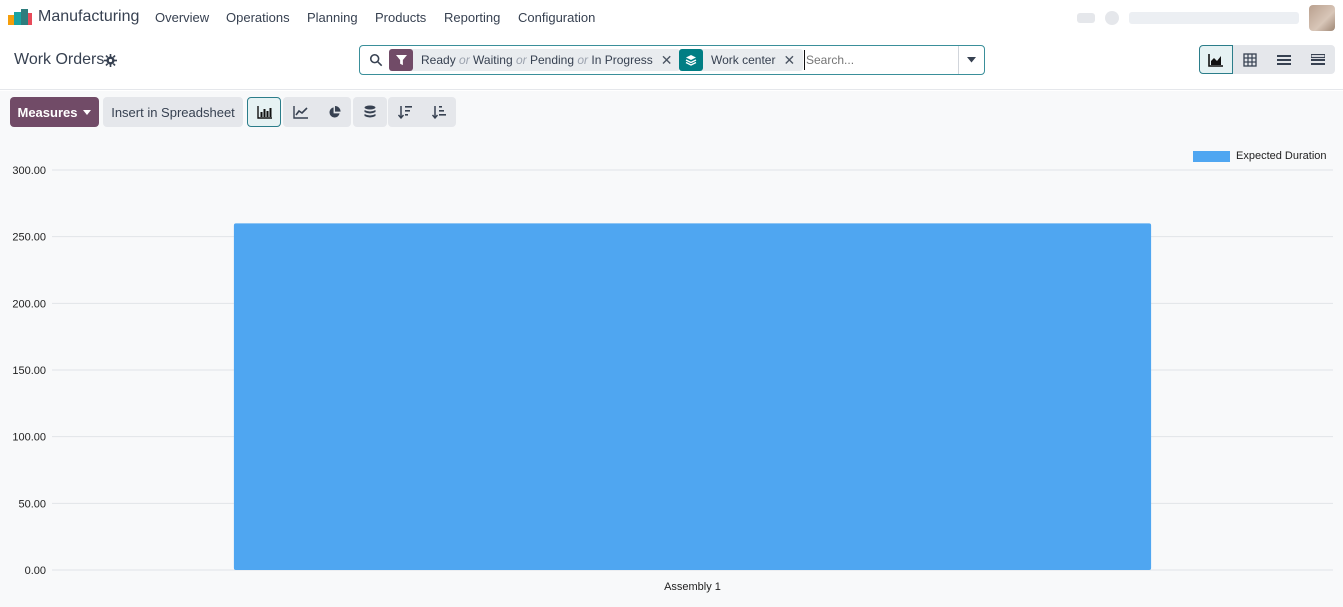 This screenshot has height=607, width=1343. Describe the element at coordinates (556, 17) in the screenshot. I see `menu-configuration: Configuration` at that location.